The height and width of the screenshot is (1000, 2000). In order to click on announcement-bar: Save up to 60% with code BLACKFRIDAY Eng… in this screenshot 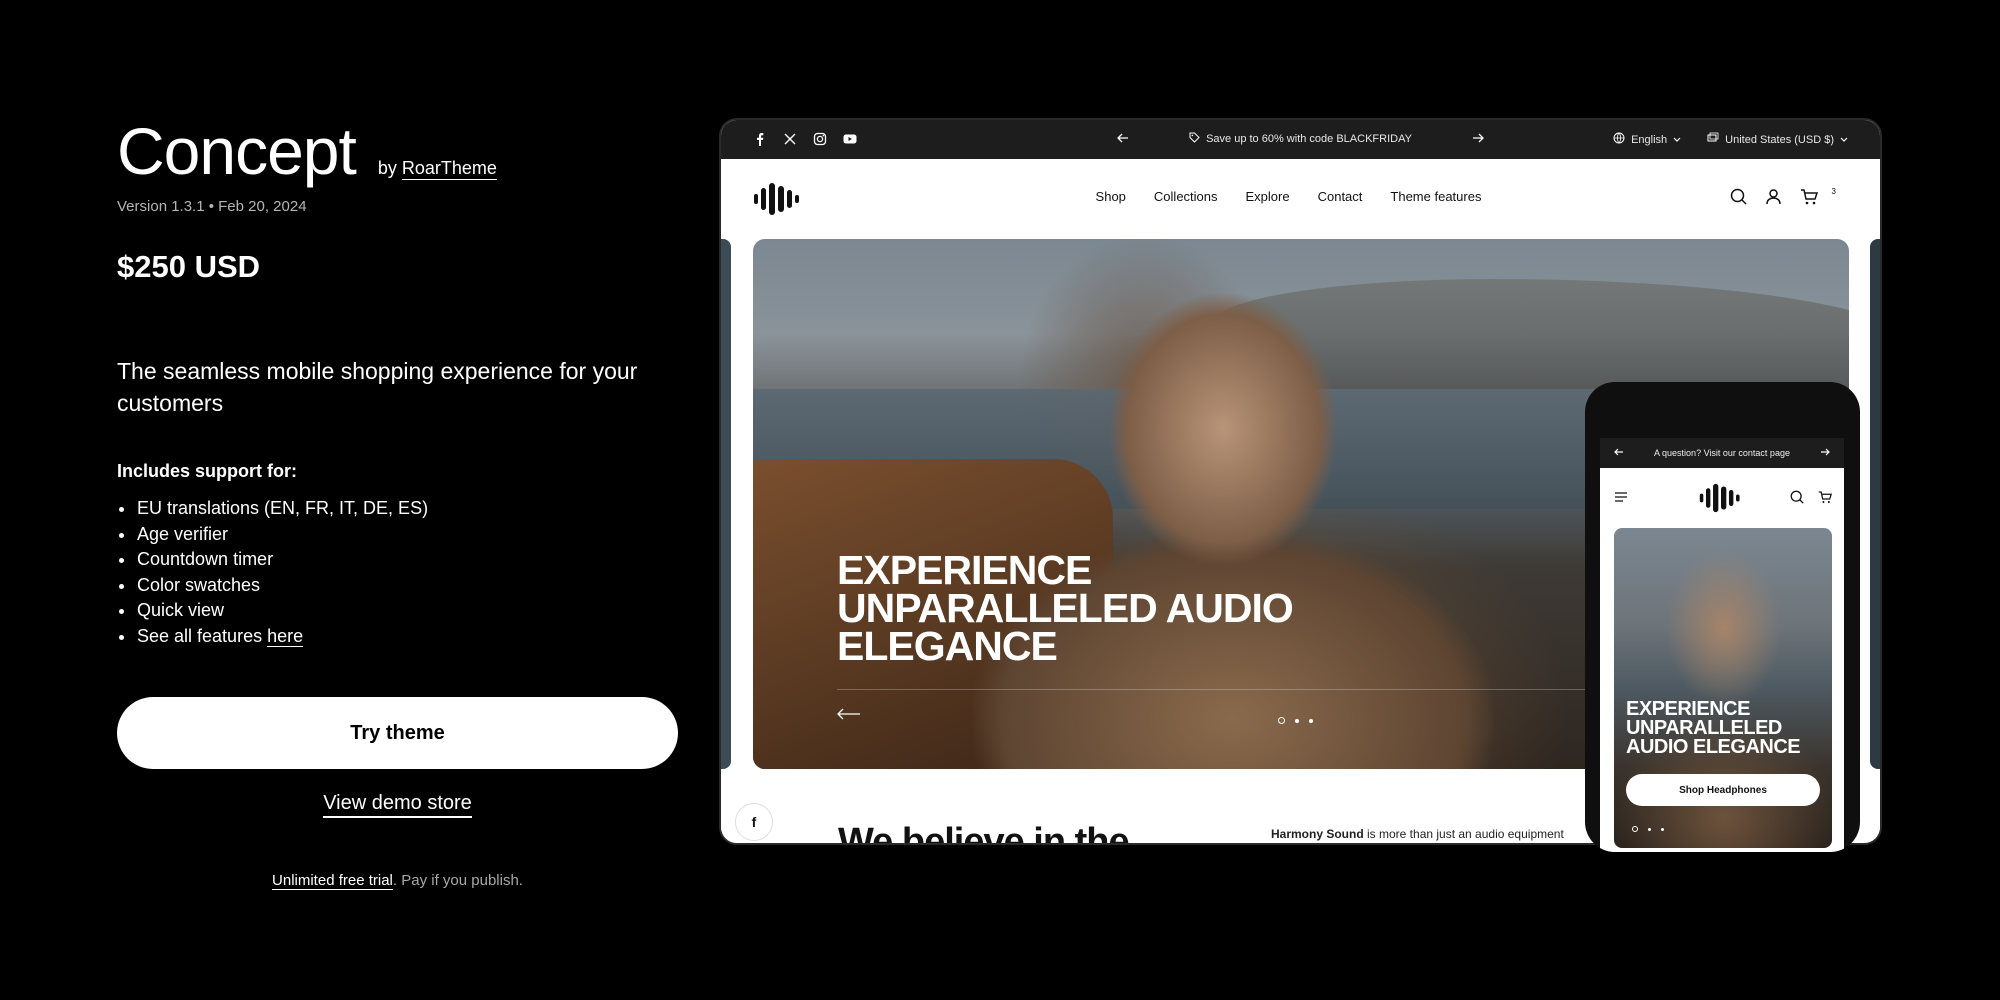, I will do `click(1300, 139)`.